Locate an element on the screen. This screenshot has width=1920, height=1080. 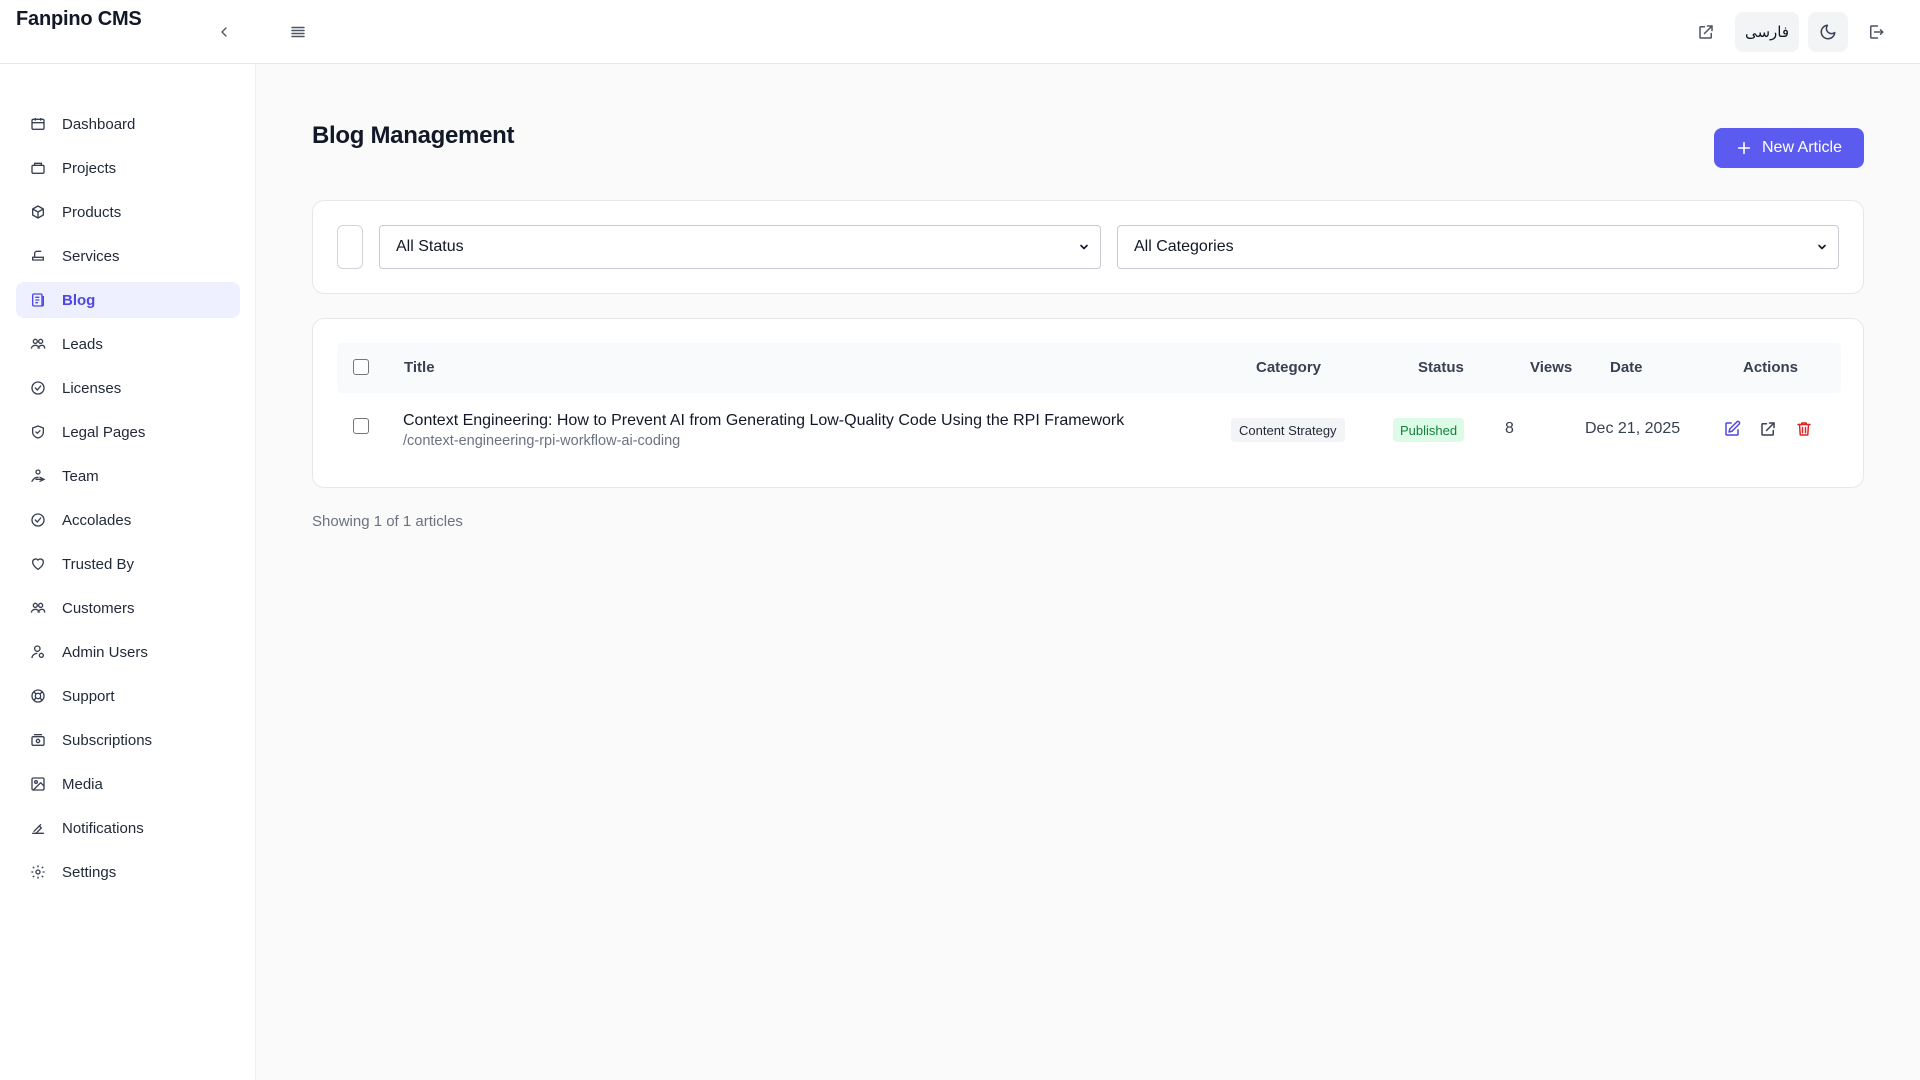
accolades-icon is located at coordinates (38, 520).